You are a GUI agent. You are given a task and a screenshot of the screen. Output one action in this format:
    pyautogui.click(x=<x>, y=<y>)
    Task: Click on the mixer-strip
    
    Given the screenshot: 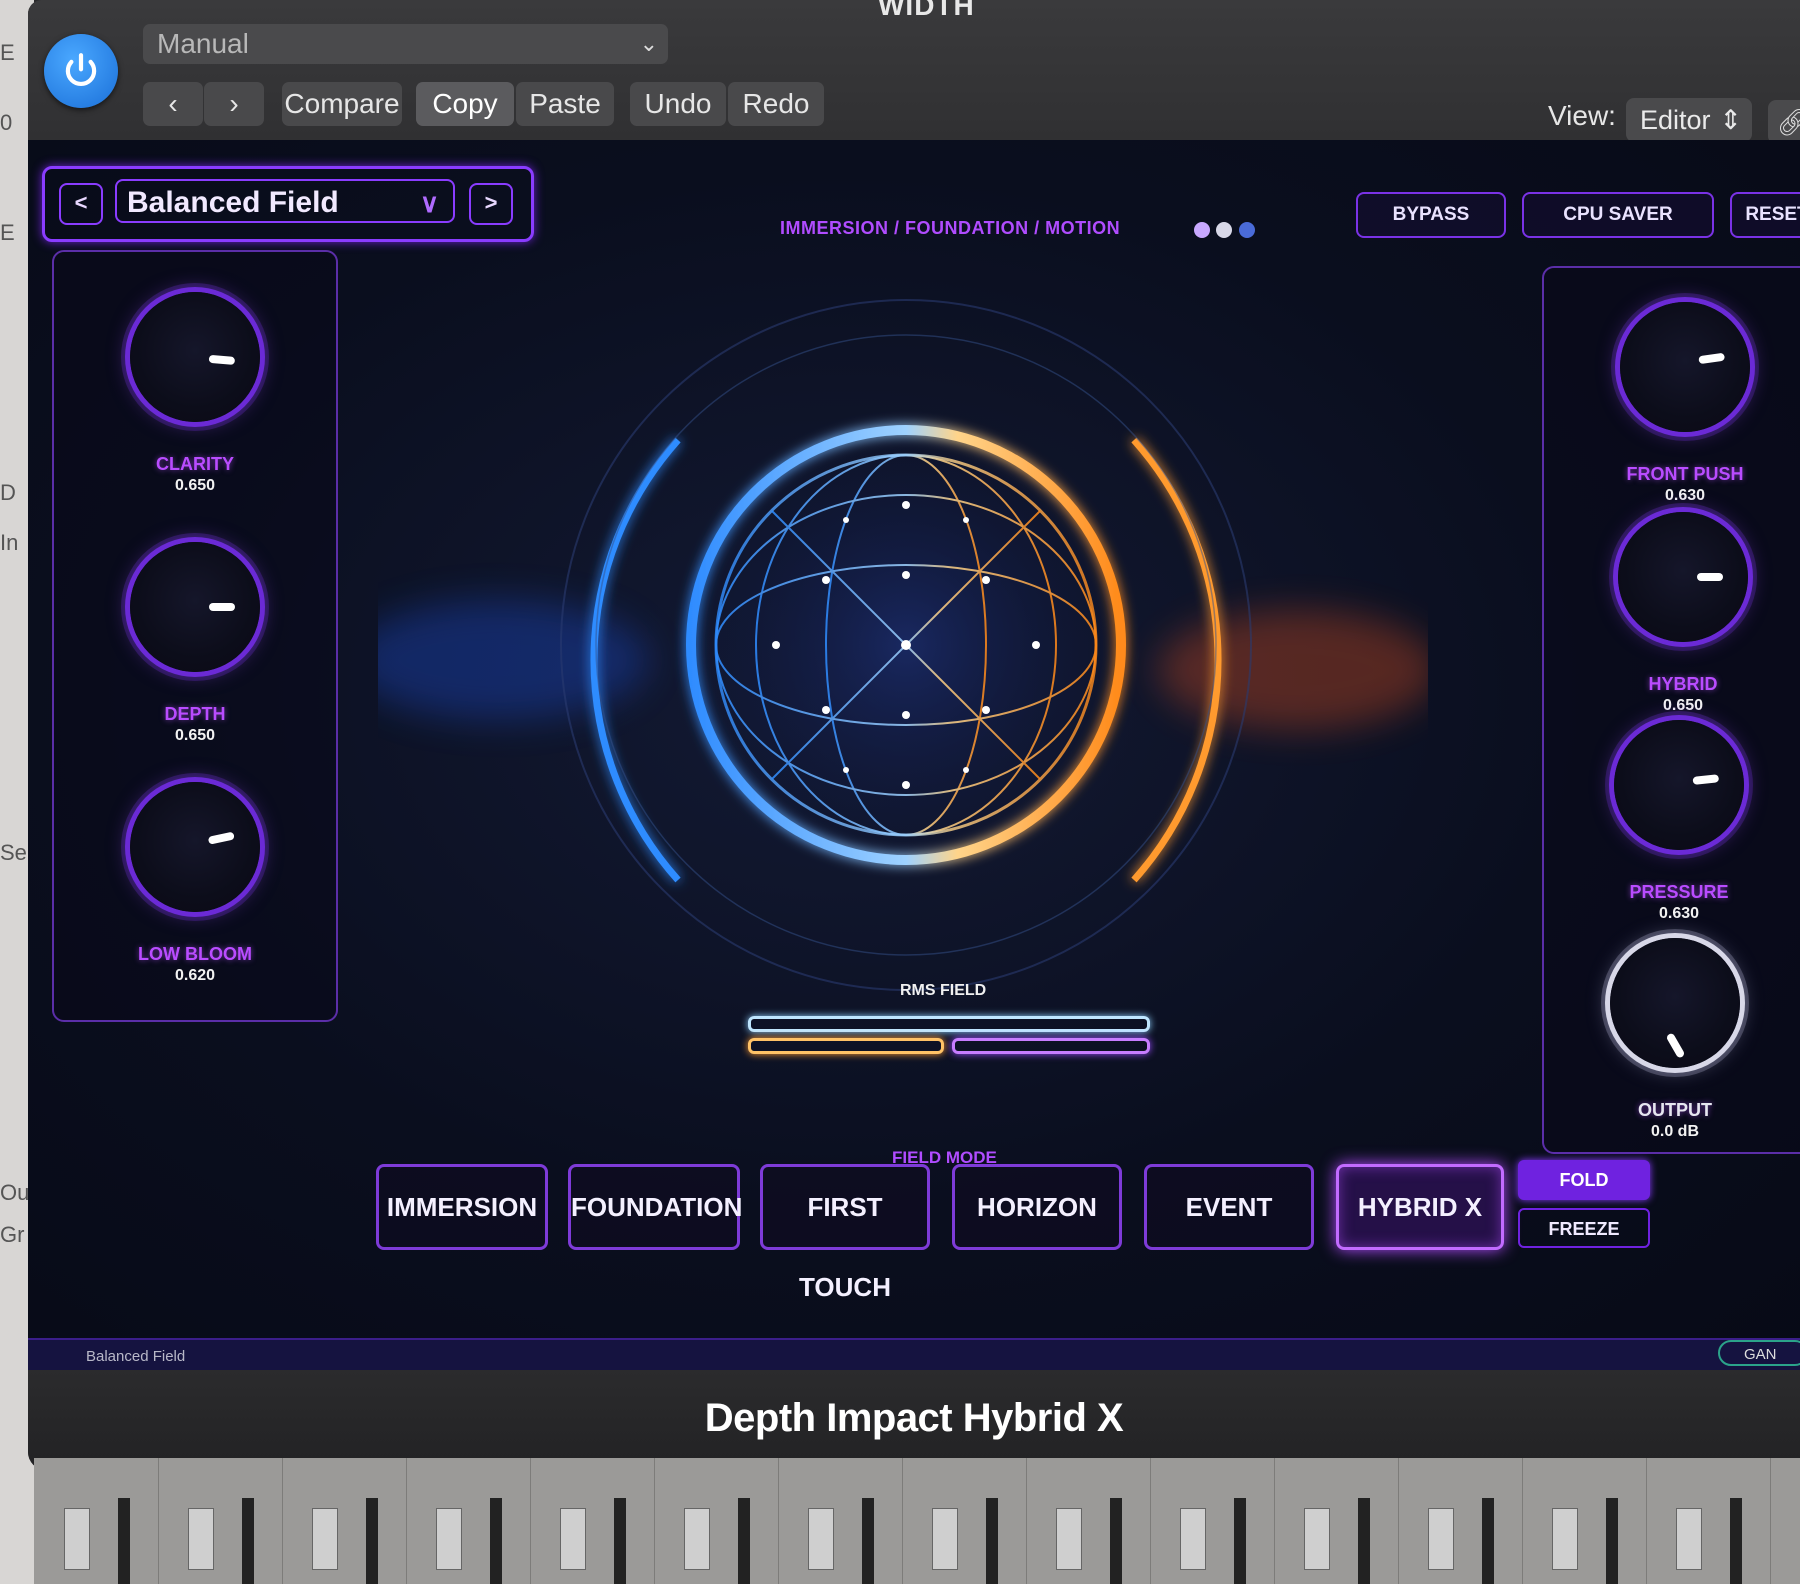 What is the action you would take?
    pyautogui.click(x=917, y=1521)
    